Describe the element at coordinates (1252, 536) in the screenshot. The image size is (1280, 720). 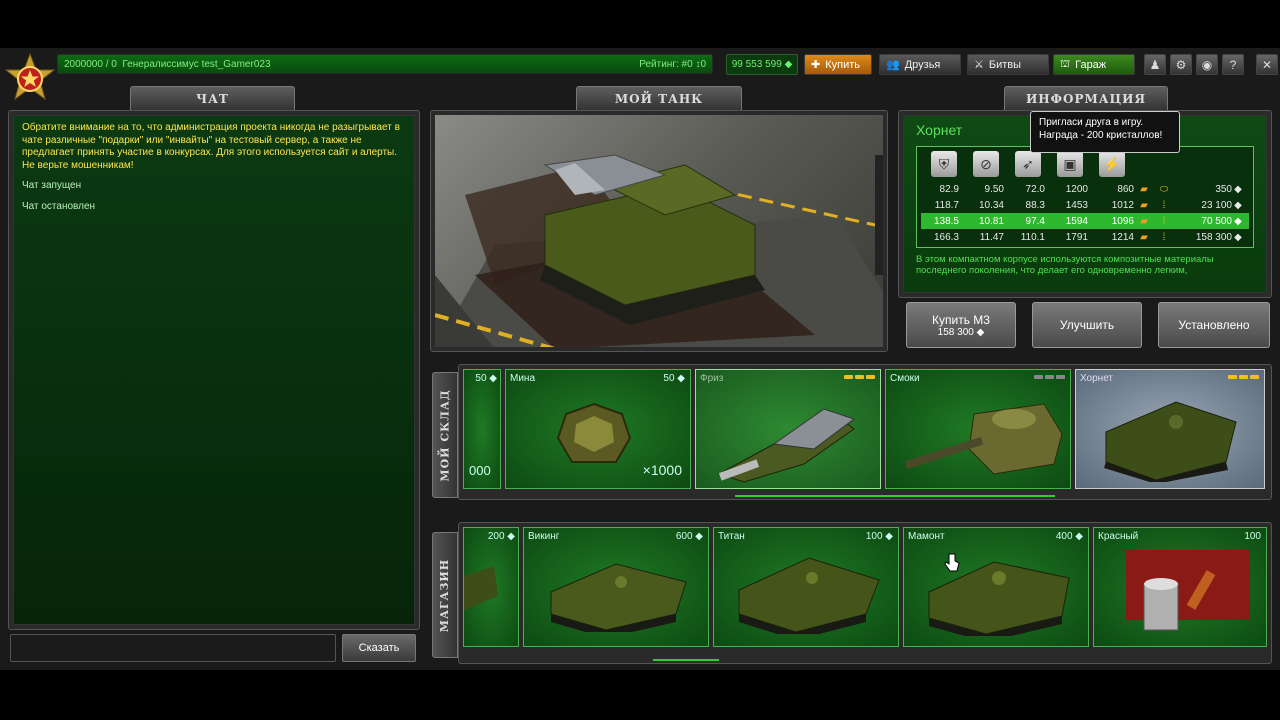
I see `card-price: 100` at that location.